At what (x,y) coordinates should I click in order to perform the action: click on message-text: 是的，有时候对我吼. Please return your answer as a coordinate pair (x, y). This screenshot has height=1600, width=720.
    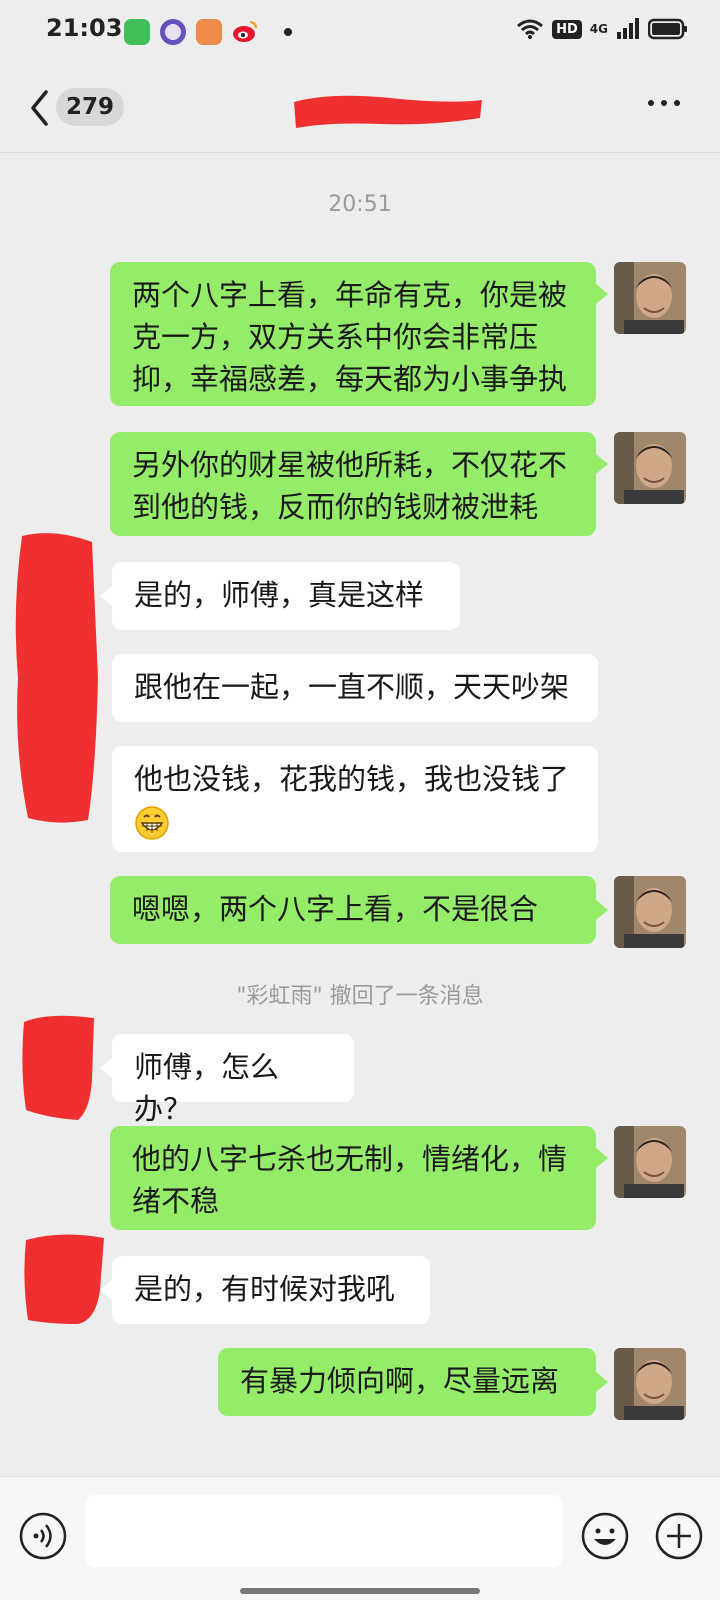
    Looking at the image, I should click on (265, 1289).